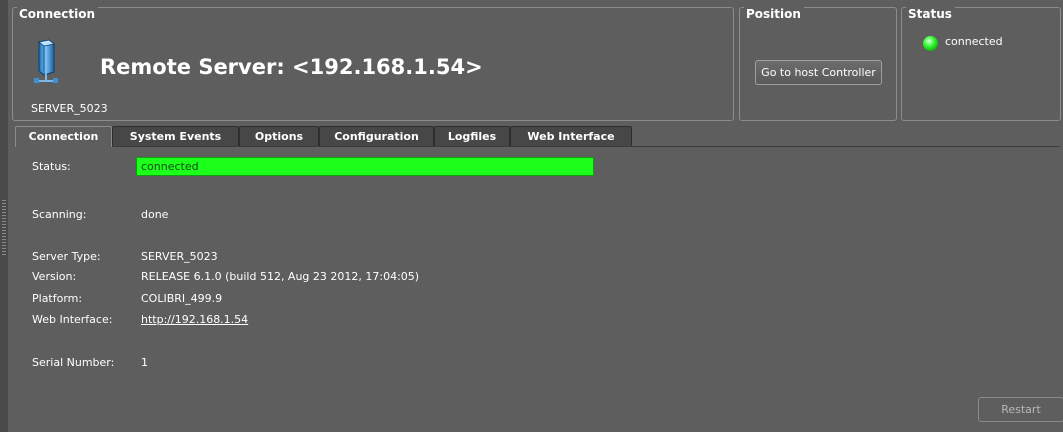  Describe the element at coordinates (194, 319) in the screenshot. I see `web-interface-link: http://192.168.1.54` at that location.